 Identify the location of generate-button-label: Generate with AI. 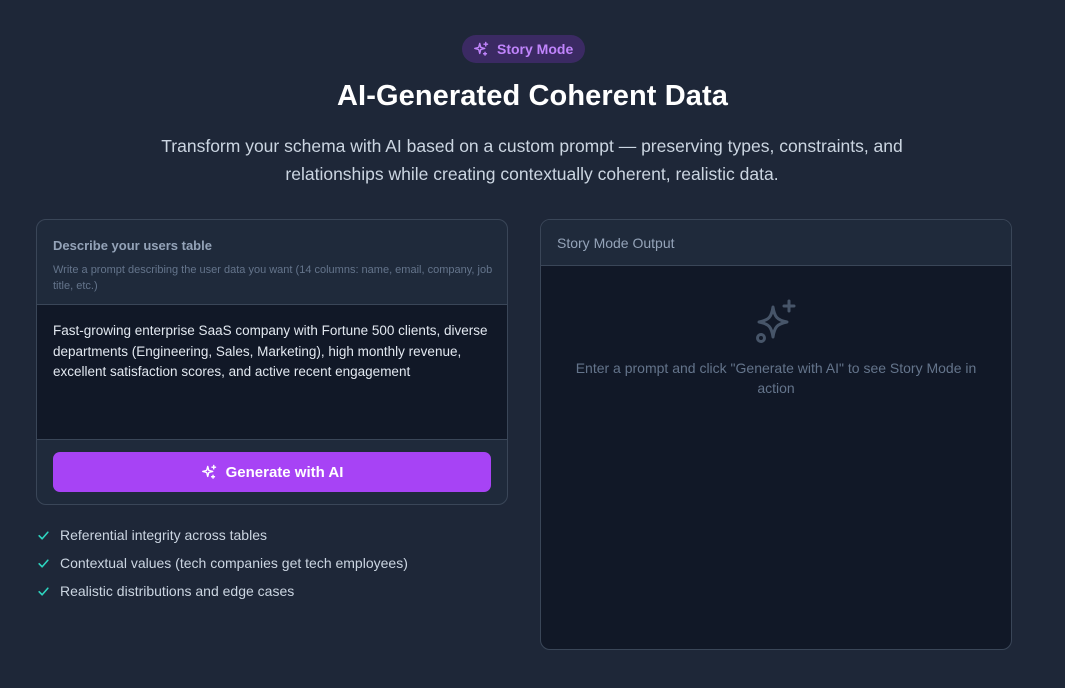
(284, 472).